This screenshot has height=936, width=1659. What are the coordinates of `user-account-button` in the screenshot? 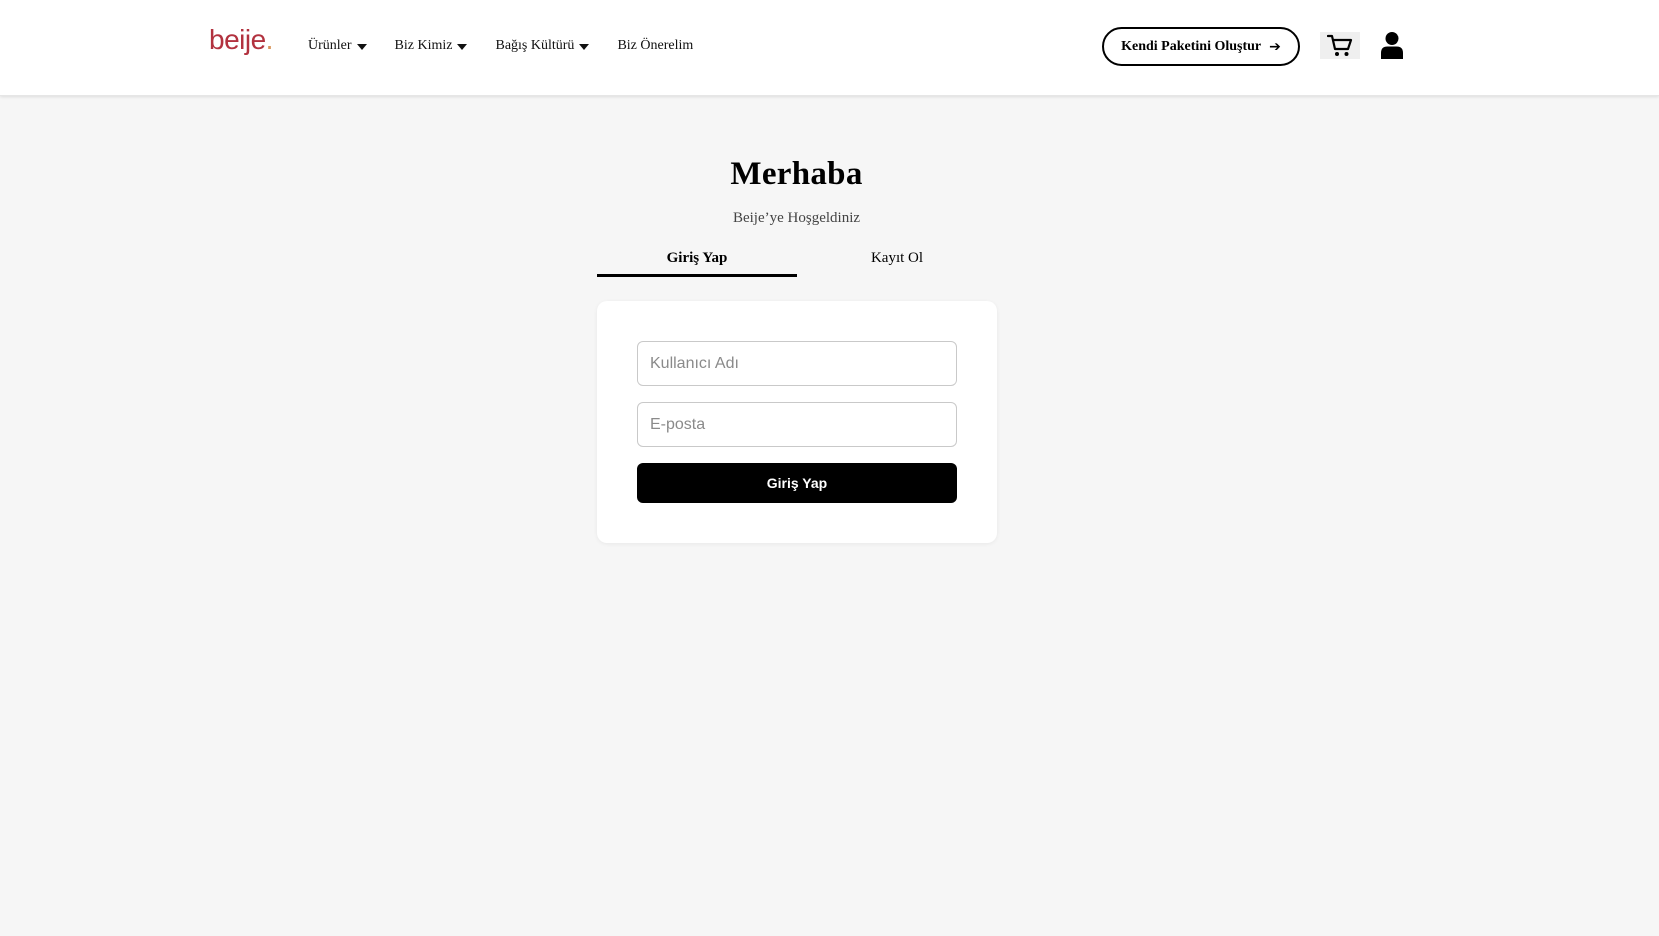 It's located at (1392, 45).